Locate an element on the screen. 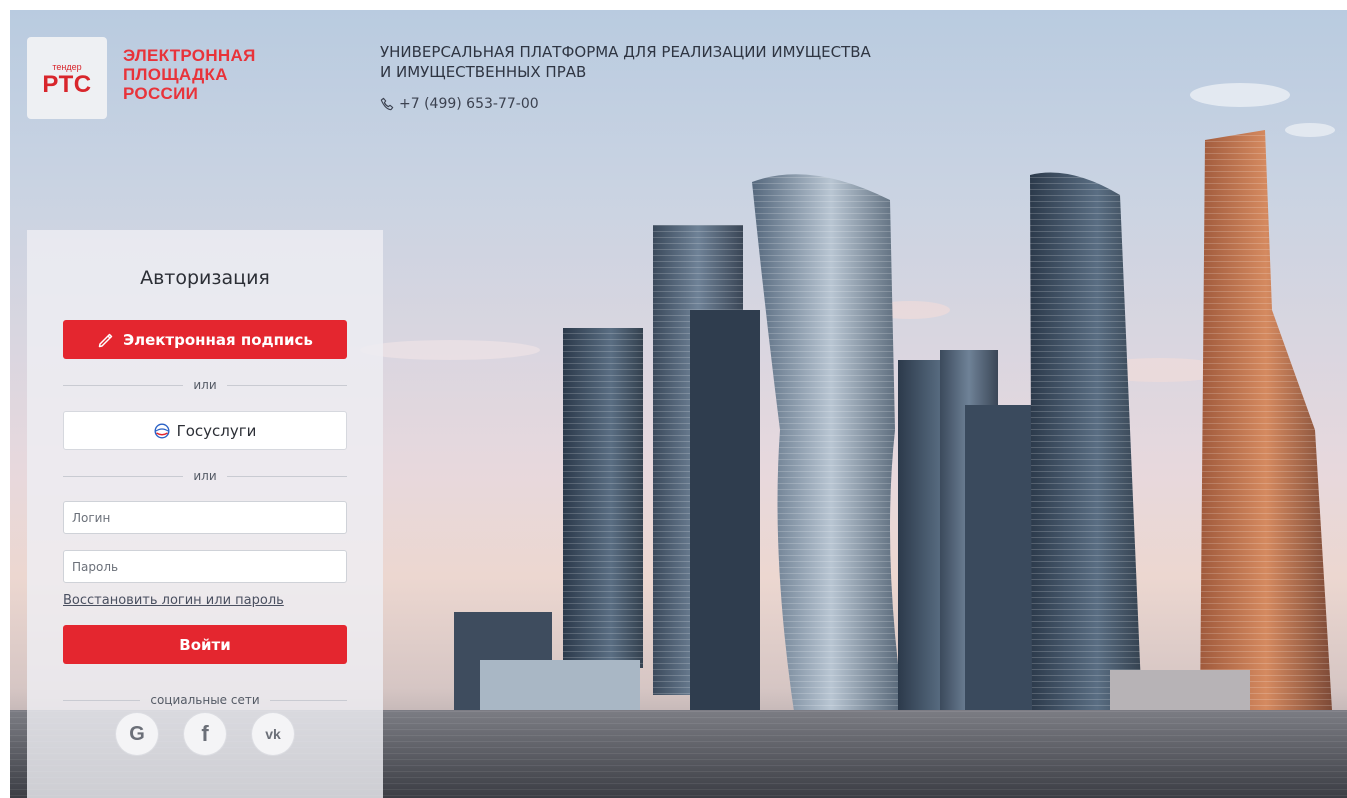  google-icon: G is located at coordinates (137, 733).